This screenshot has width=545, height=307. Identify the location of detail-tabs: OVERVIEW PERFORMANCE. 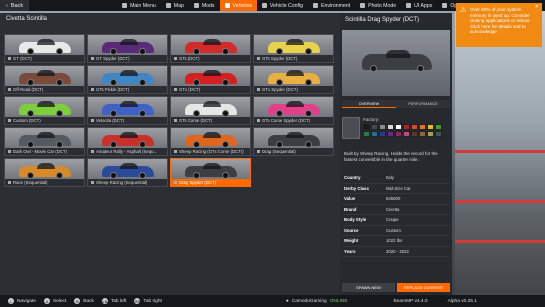
(396, 104).